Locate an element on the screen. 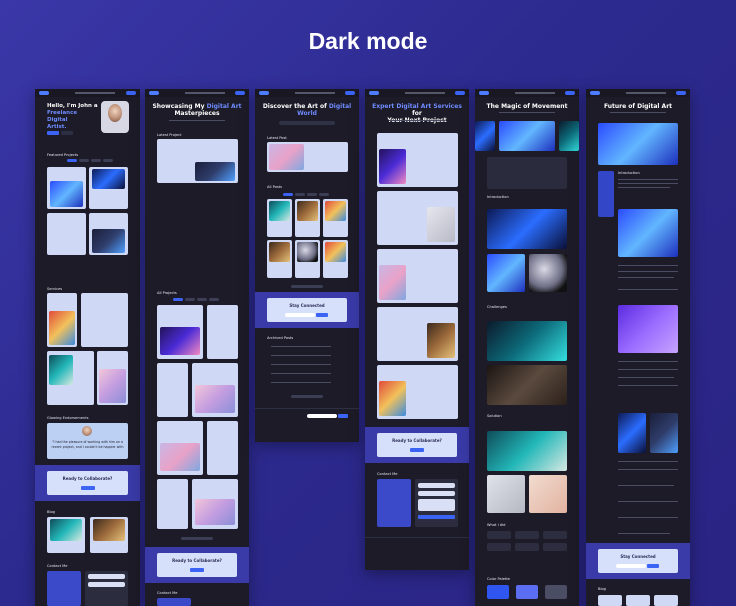 Image resolution: width=736 pixels, height=606 pixels. case-title: The Magic of Movement is located at coordinates (527, 106).